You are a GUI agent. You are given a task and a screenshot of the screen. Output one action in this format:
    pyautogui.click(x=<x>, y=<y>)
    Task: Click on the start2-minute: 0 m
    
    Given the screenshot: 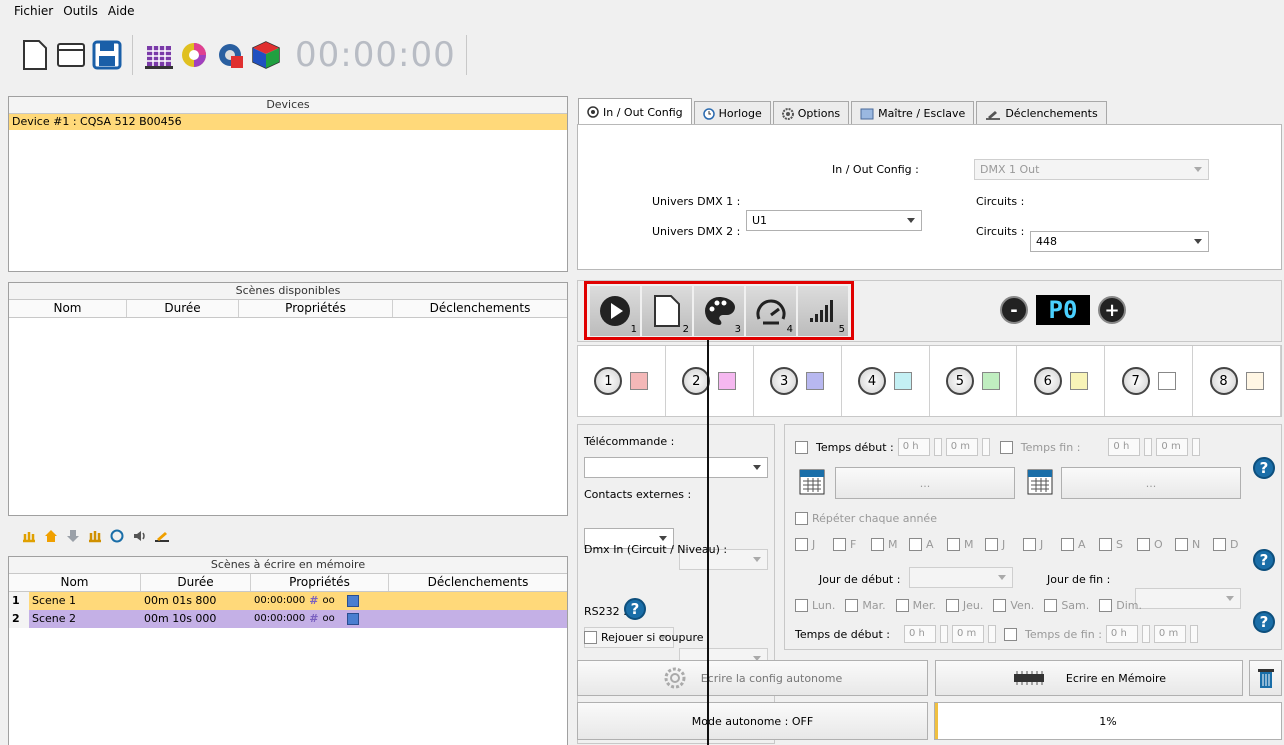 What is the action you would take?
    pyautogui.click(x=968, y=634)
    